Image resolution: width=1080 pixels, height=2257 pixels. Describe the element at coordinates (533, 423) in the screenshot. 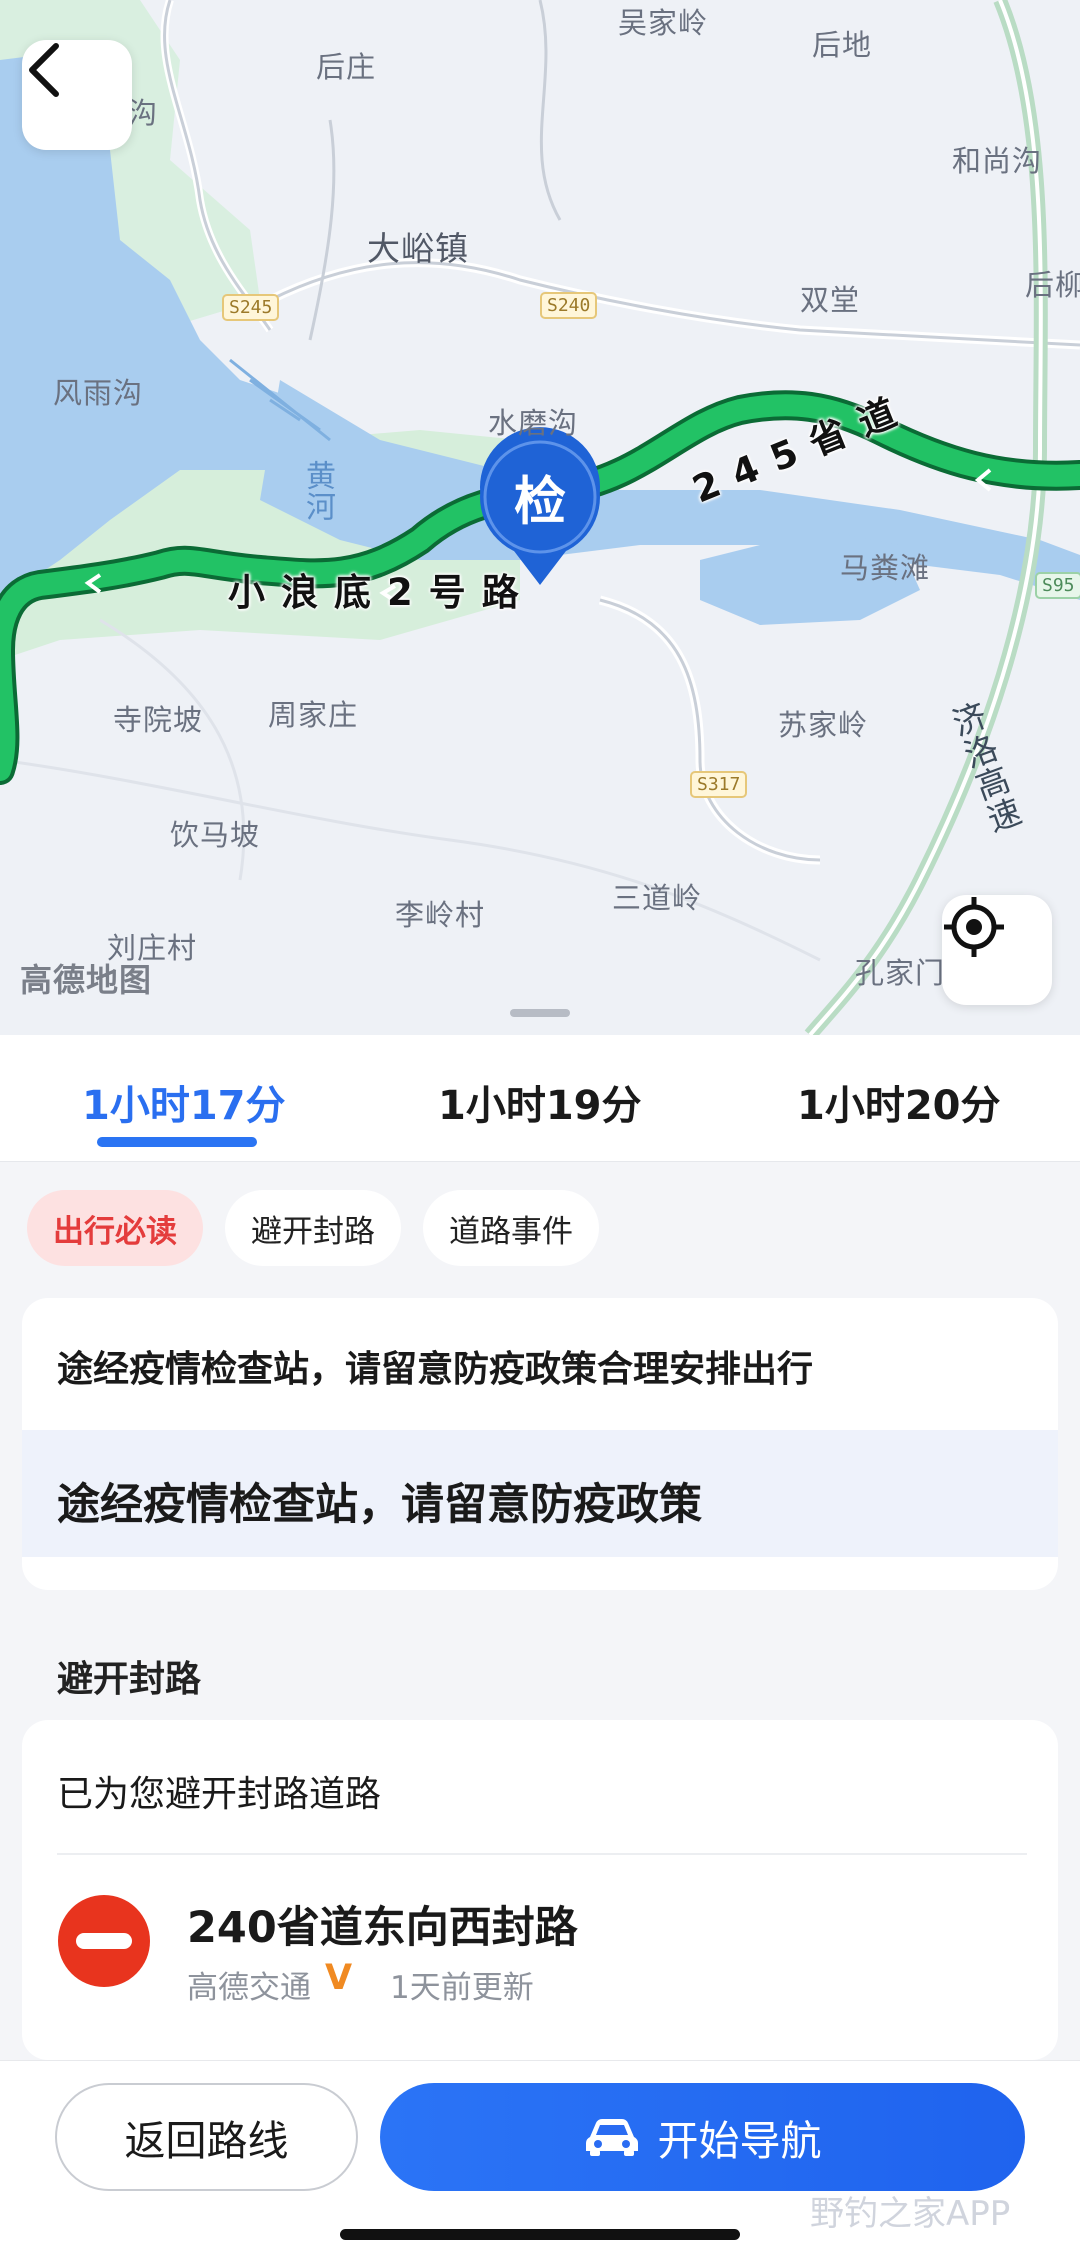

I see `place-label: 水磨沟` at that location.